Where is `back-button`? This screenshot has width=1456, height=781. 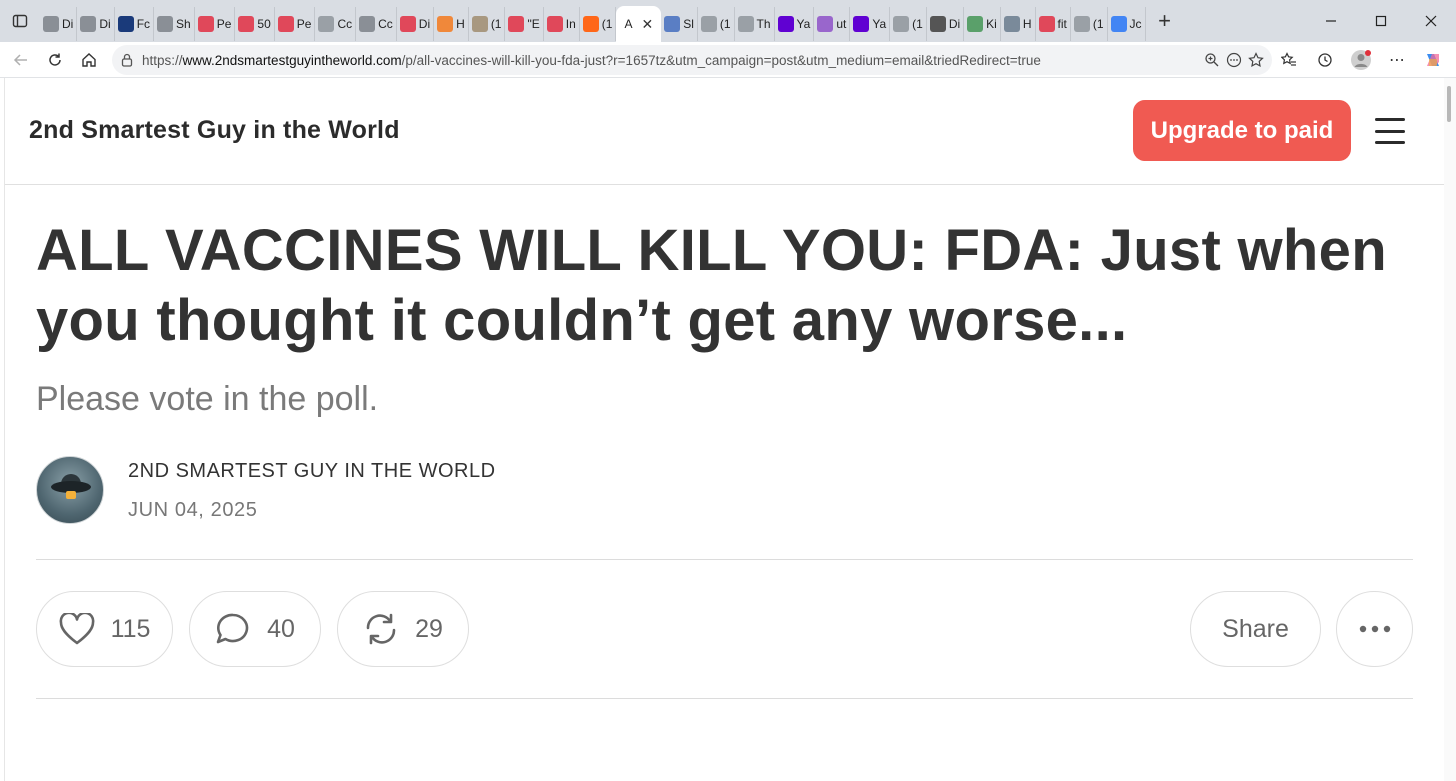 back-button is located at coordinates (21, 60).